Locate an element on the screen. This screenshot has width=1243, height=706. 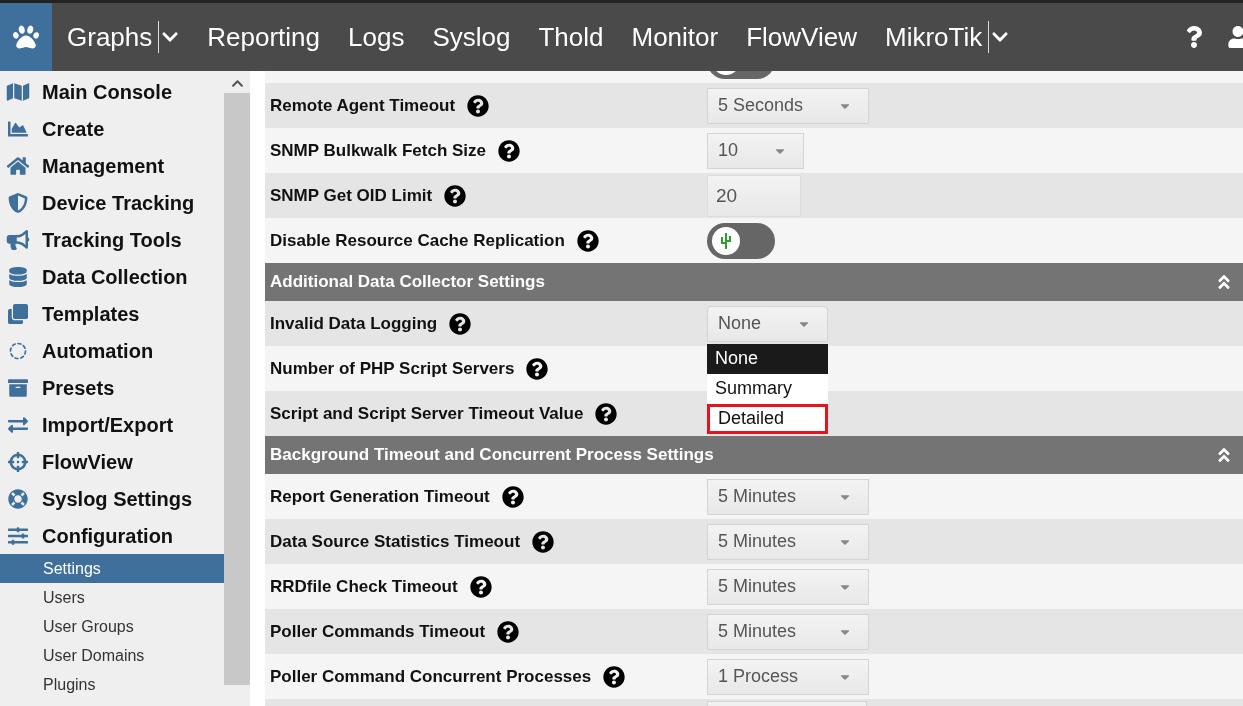
setting-label: SNMP Get OID Limit is located at coordinates (351, 195).